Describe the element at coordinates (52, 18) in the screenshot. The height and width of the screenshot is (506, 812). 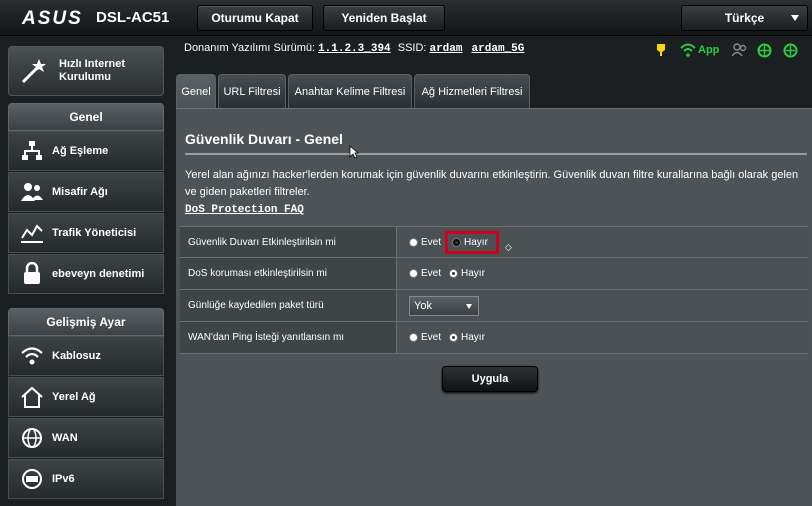
I see `asus-logo: ASUS` at that location.